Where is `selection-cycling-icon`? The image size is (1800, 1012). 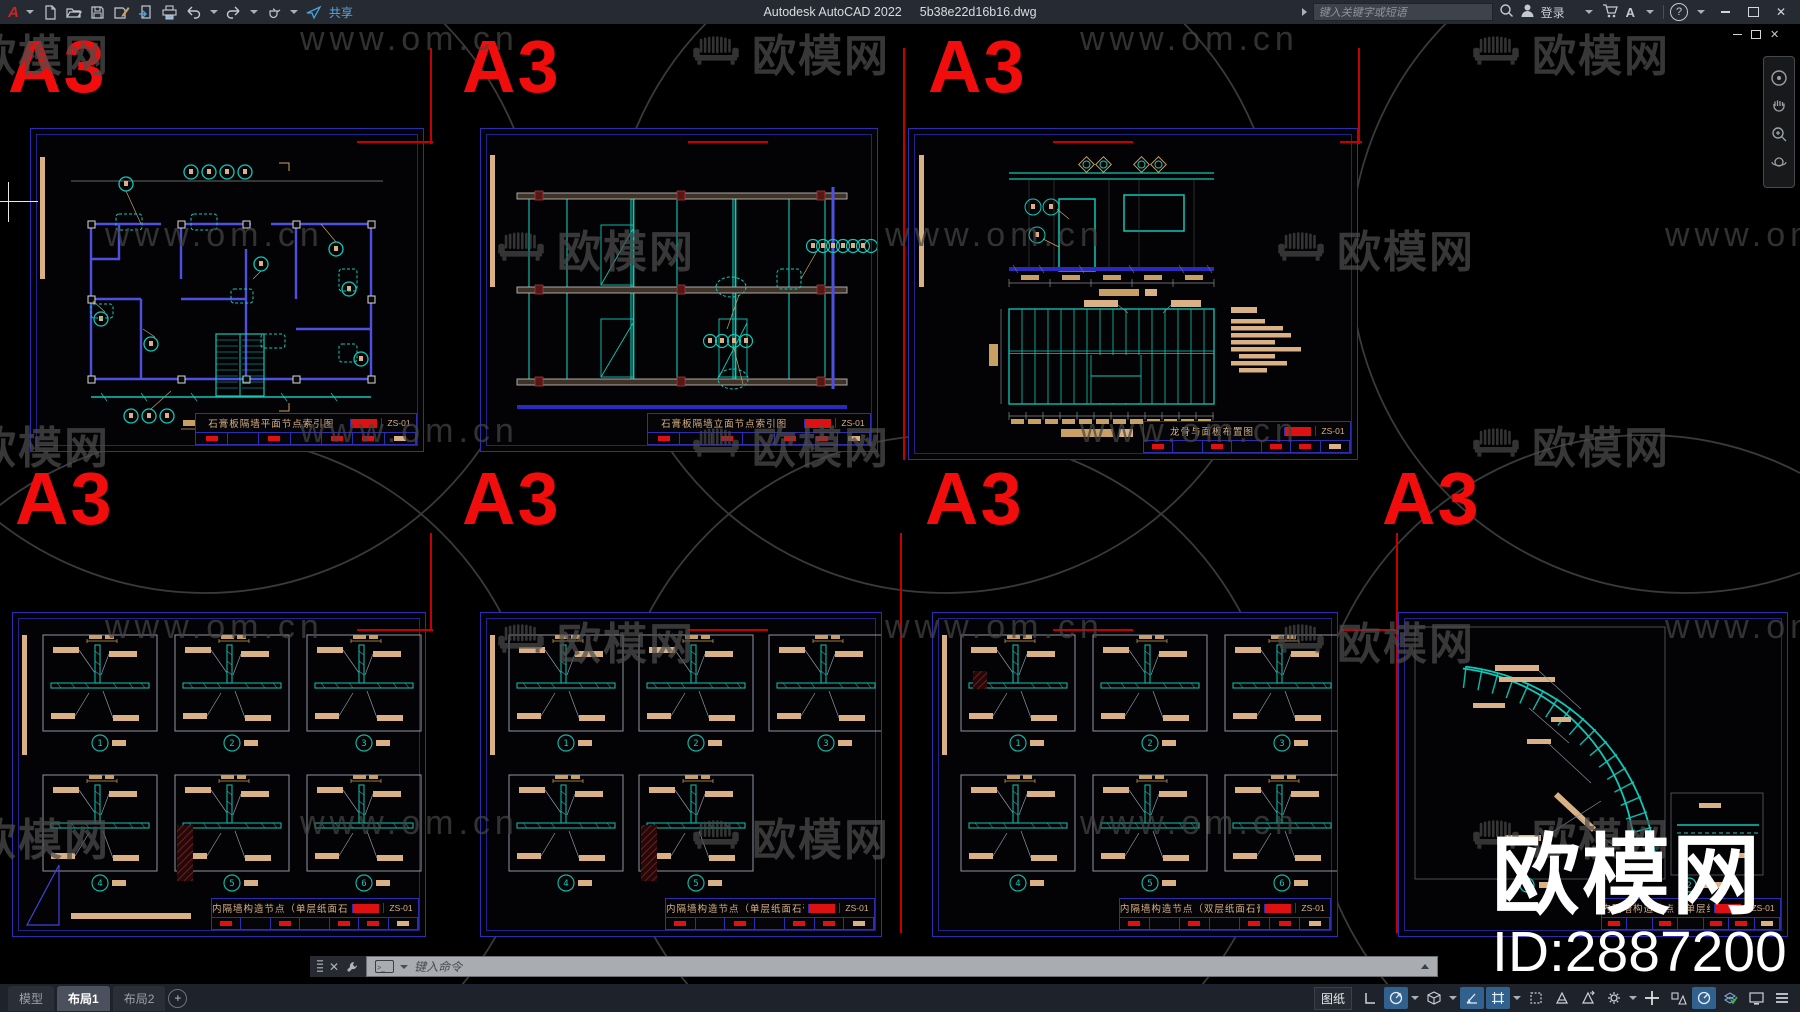
selection-cycling-icon is located at coordinates (1536, 998).